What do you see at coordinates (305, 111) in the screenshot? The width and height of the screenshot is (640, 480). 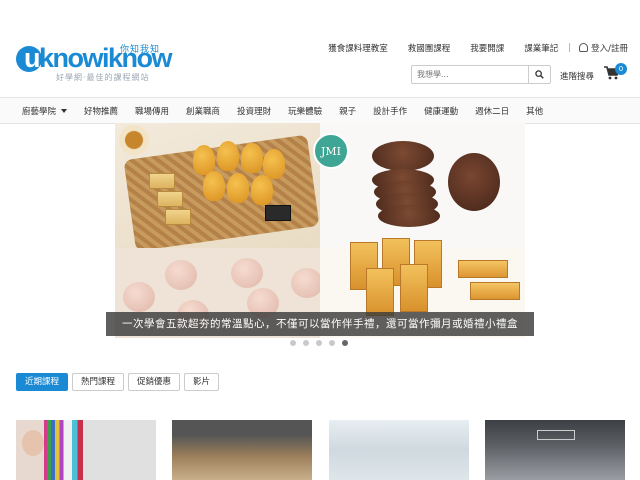 I see `nav-item-leisure: 玩樂體驗` at bounding box center [305, 111].